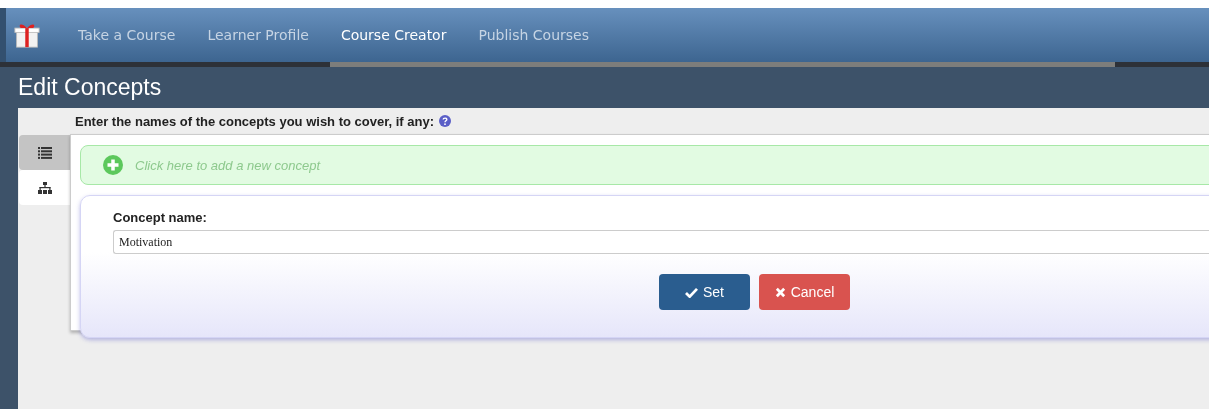 This screenshot has width=1209, height=409. I want to click on tree-view-tab, so click(44, 187).